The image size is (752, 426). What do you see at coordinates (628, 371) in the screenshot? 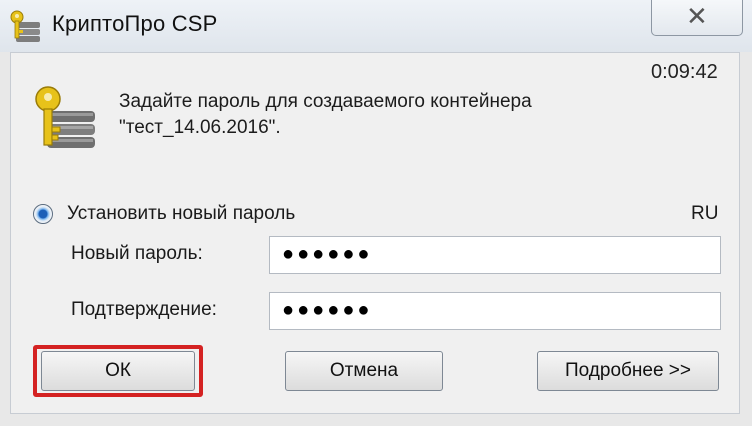
I see `details-button: Подробнее >>` at bounding box center [628, 371].